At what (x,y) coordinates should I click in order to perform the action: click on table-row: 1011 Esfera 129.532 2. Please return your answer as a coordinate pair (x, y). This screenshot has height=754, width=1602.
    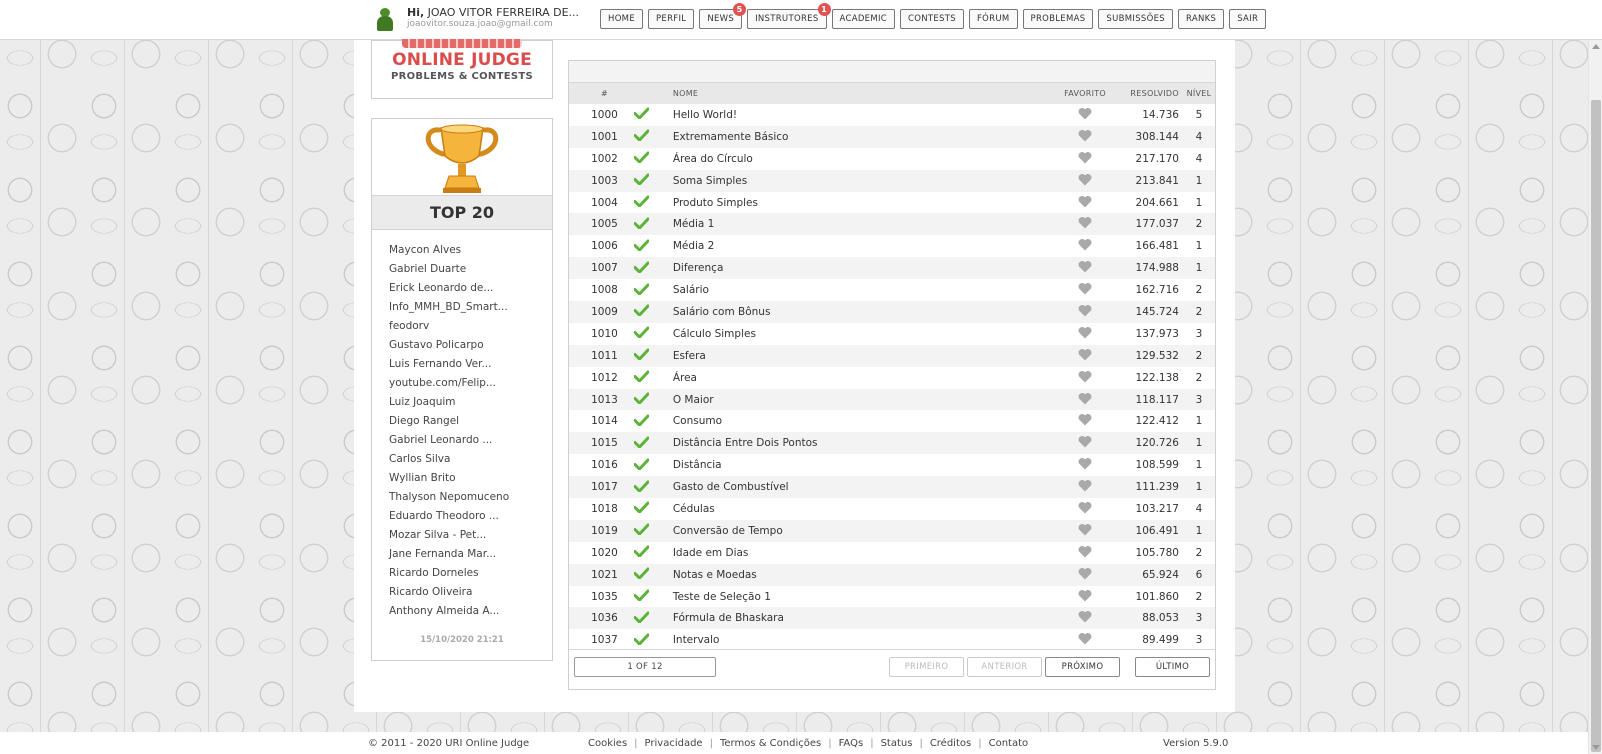
    Looking at the image, I should click on (892, 355).